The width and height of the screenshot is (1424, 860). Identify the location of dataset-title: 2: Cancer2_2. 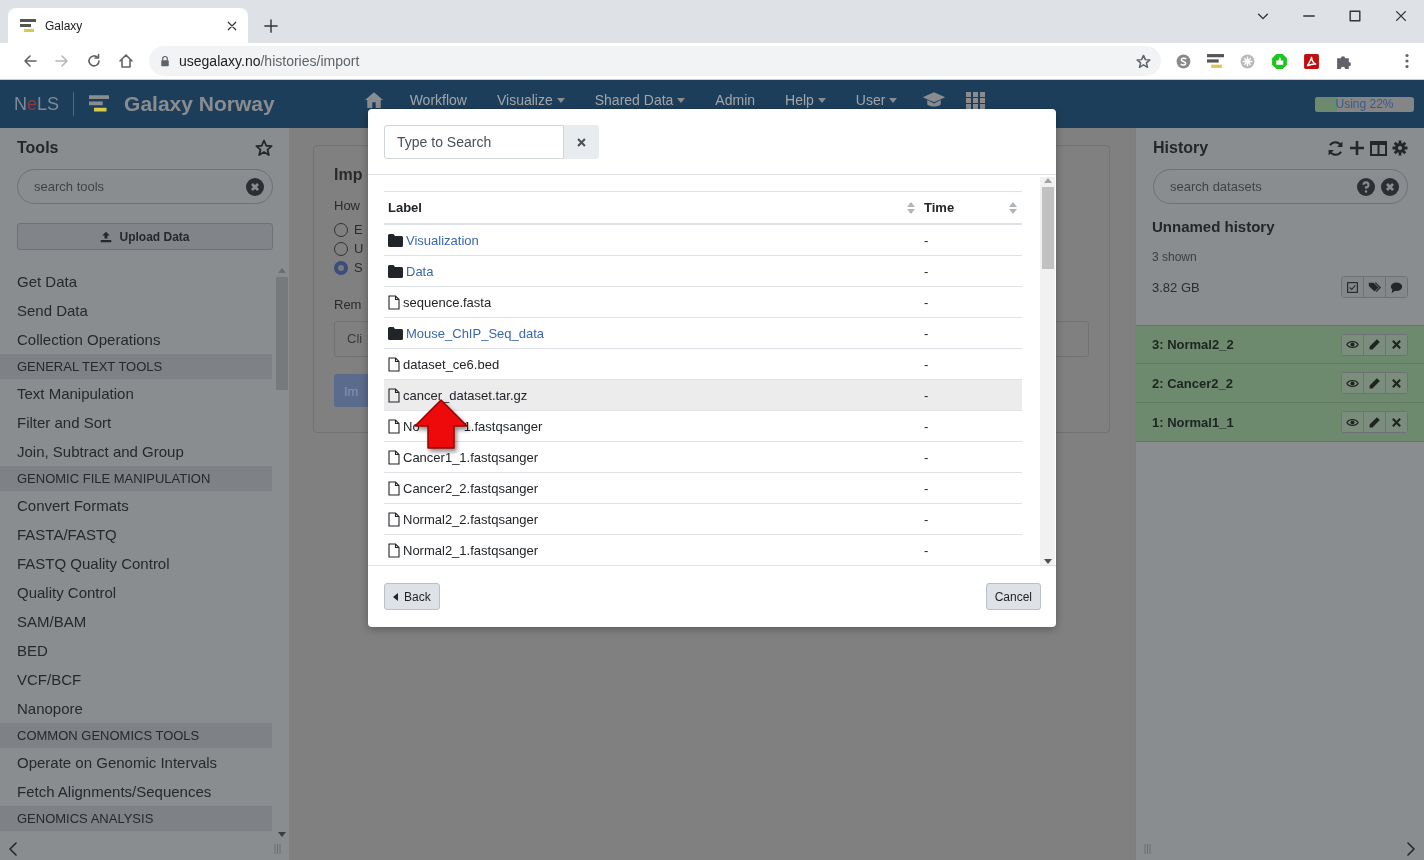
(1192, 383).